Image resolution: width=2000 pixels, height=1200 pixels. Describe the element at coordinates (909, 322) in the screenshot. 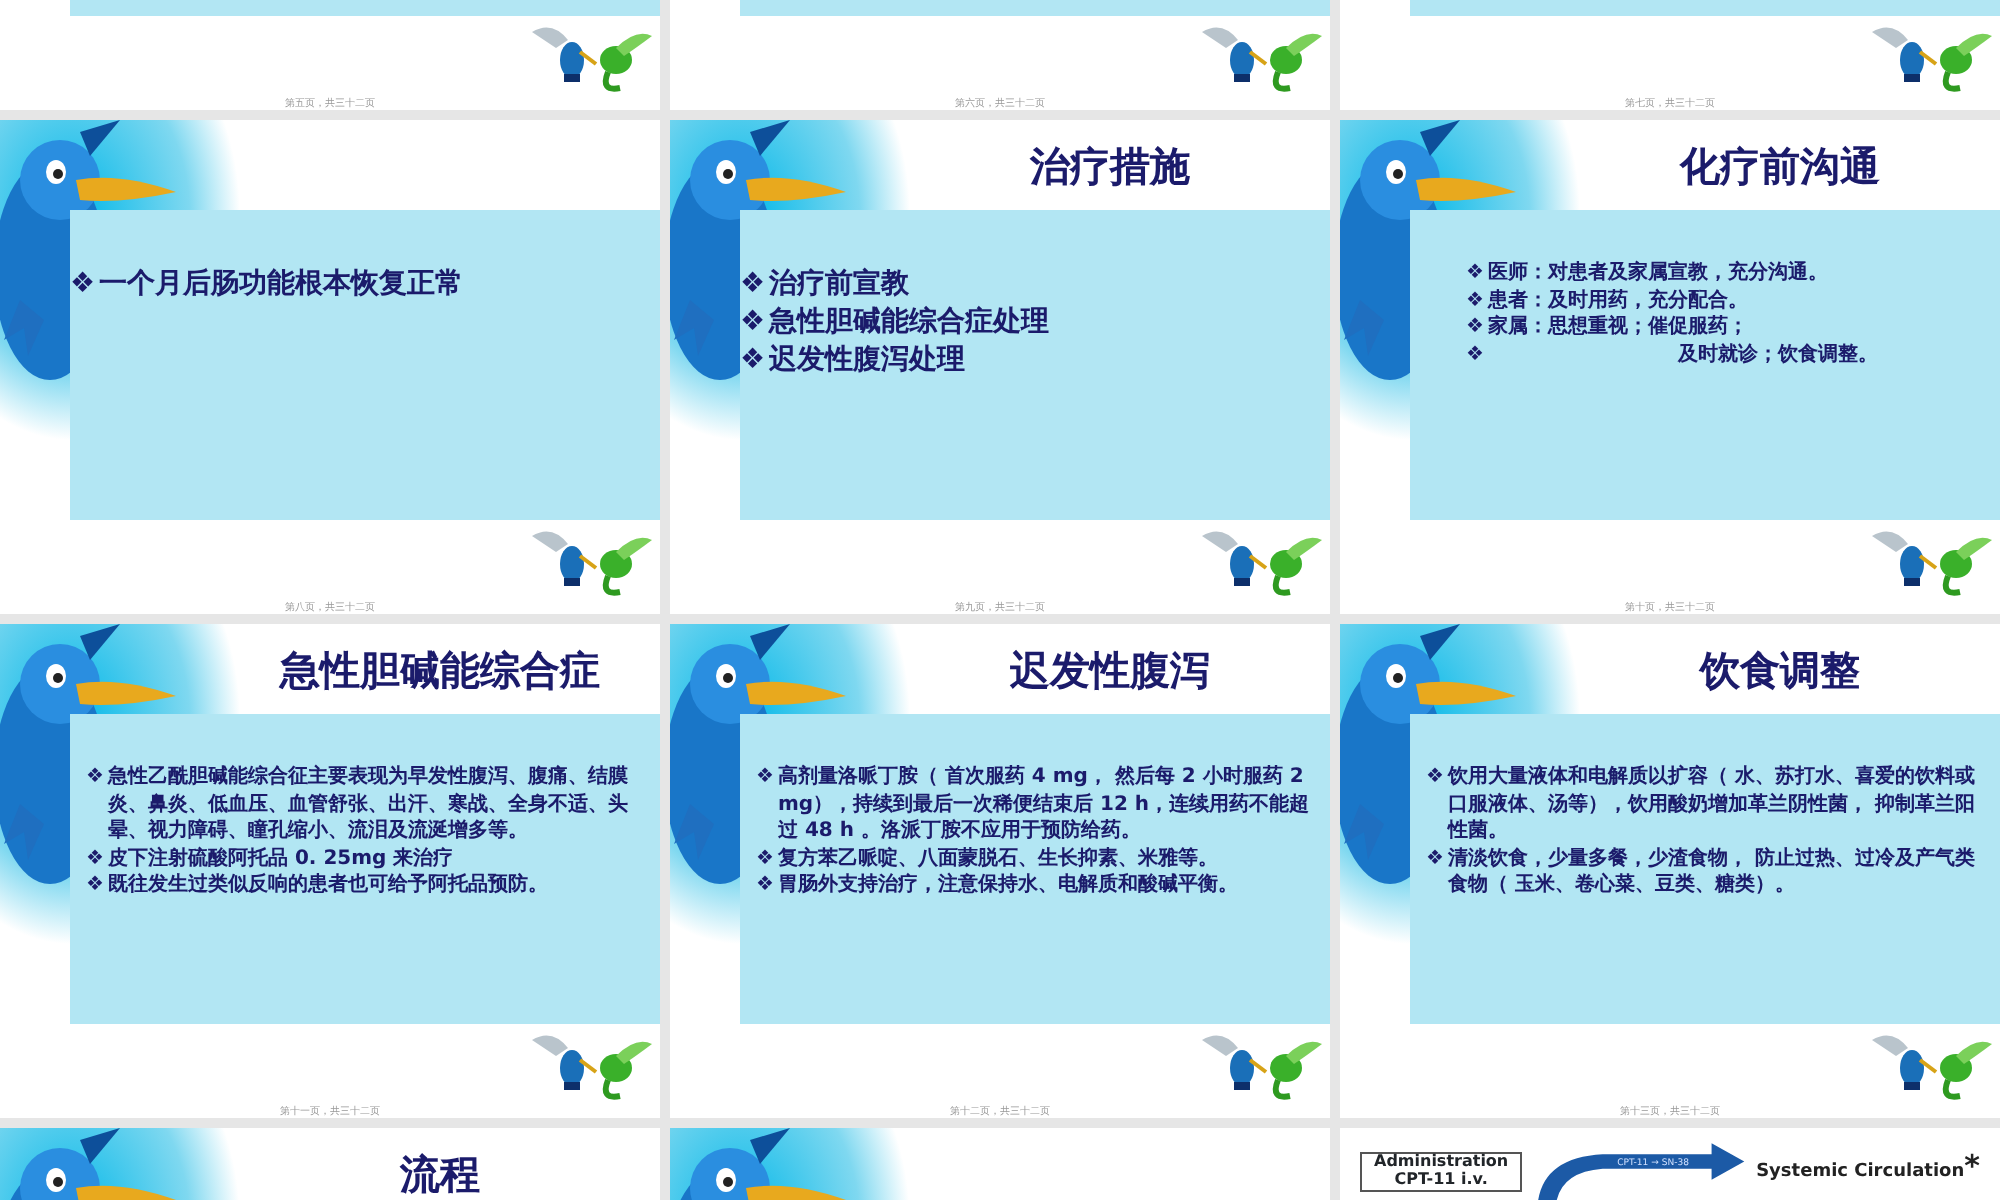

I see `bullet-text: 急性胆碱能综合症处理` at that location.